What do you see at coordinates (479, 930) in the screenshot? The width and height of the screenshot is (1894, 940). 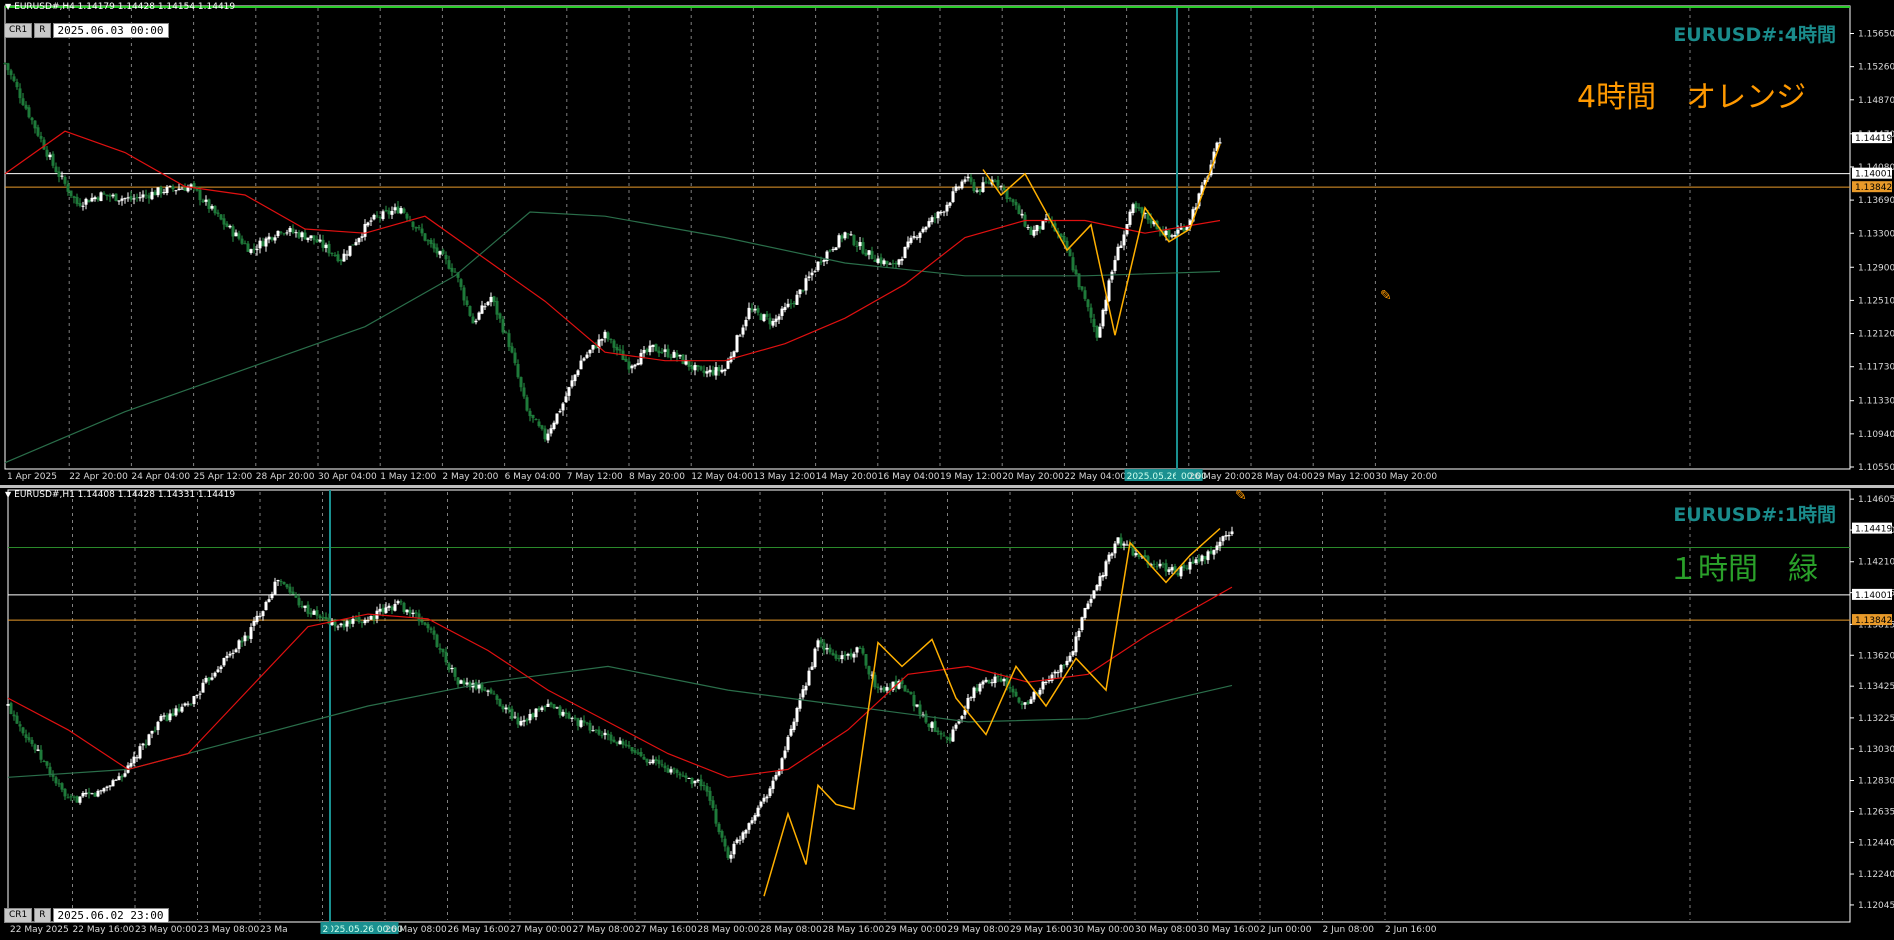 I see `x-tick-label: 26 May 16:00` at bounding box center [479, 930].